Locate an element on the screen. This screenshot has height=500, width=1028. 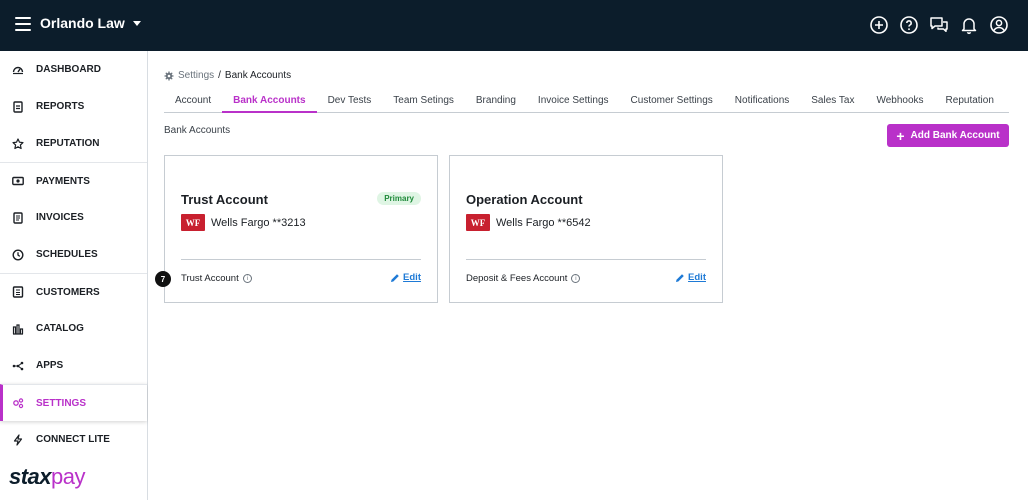
sidebar-item-label: CONNECT LITE is located at coordinates (73, 439).